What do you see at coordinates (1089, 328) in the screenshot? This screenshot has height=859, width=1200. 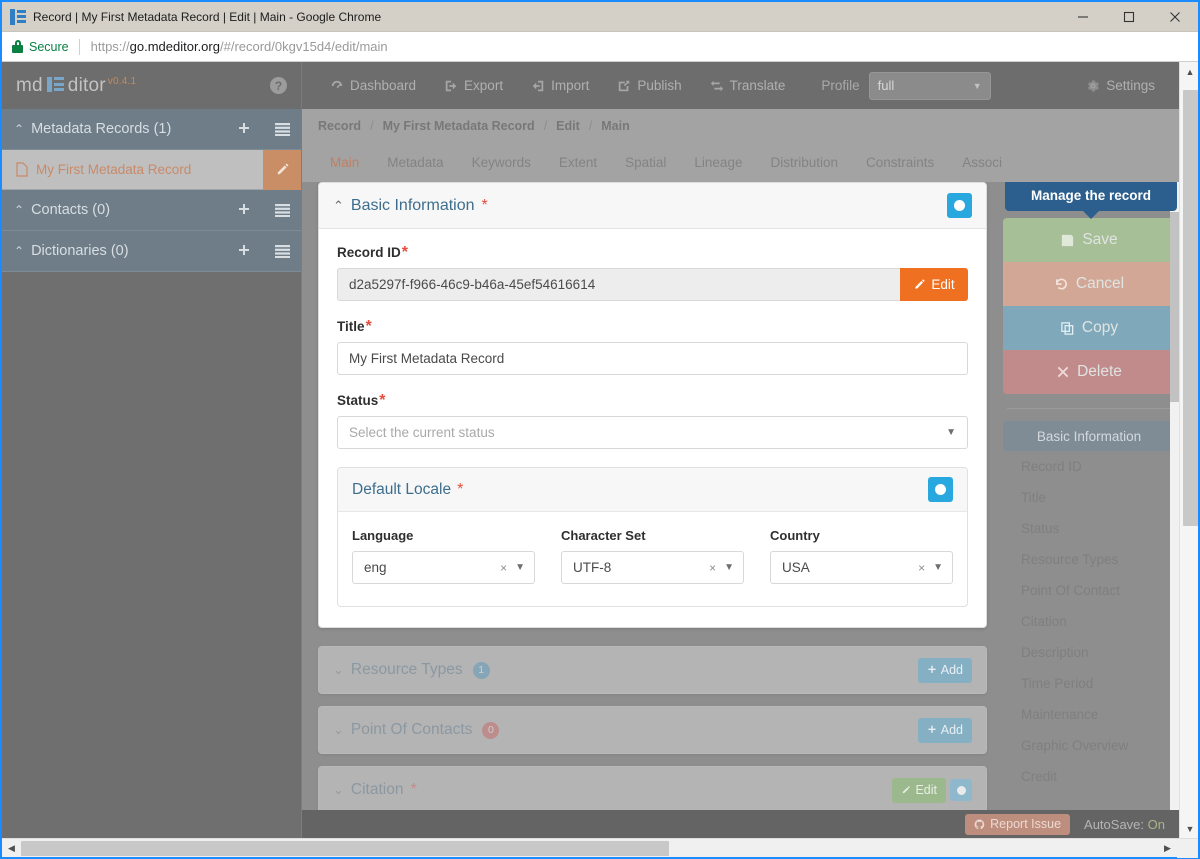 I see `copy-button: Copy` at bounding box center [1089, 328].